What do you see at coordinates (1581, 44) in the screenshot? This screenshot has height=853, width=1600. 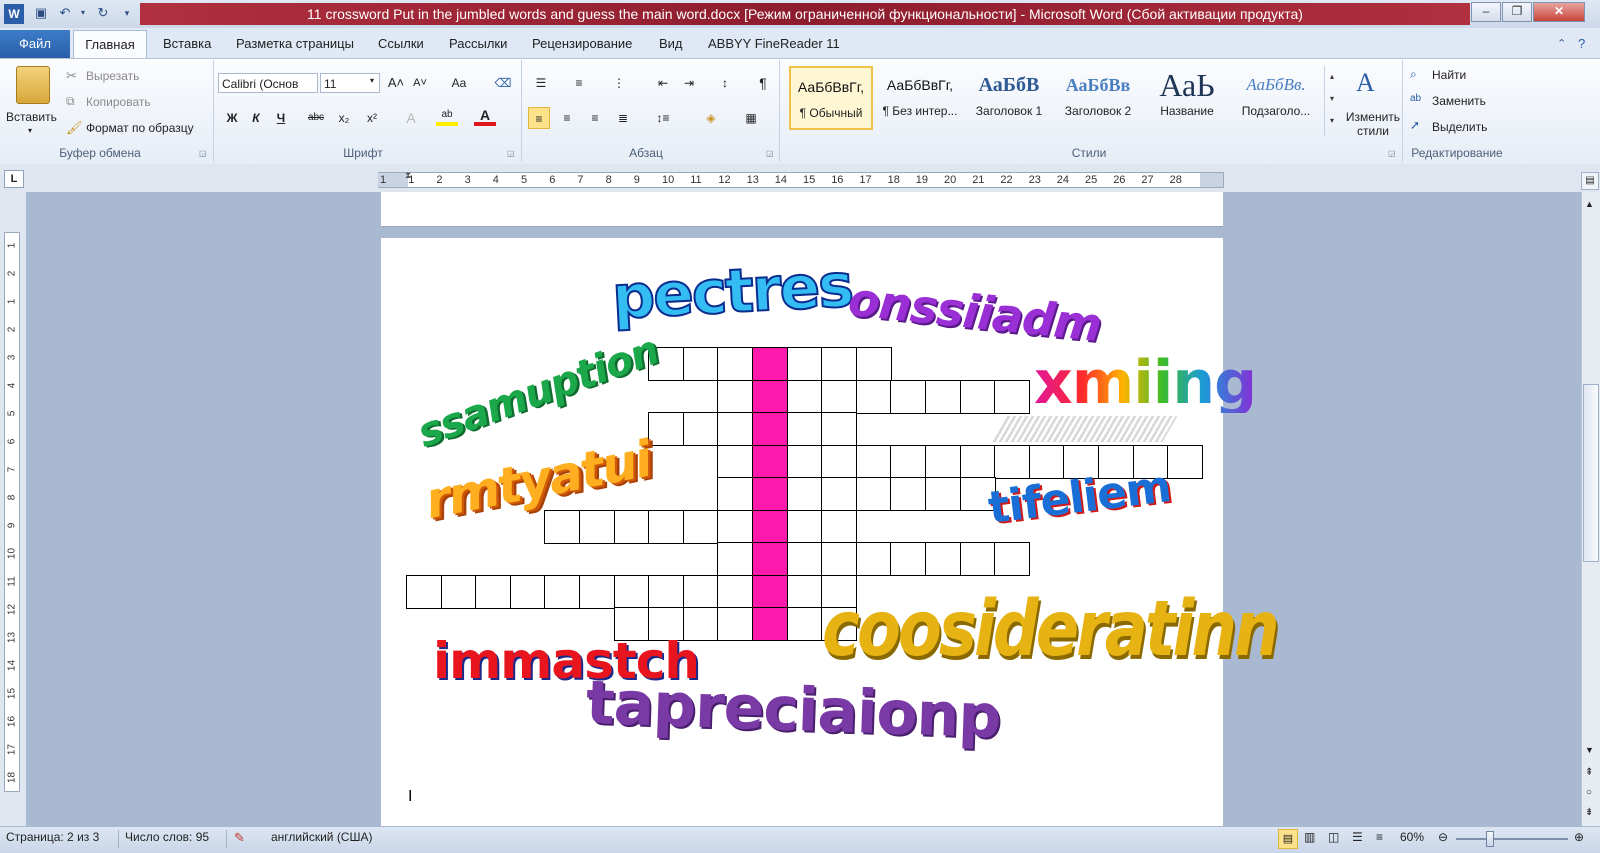 I see `help-icon: ?` at bounding box center [1581, 44].